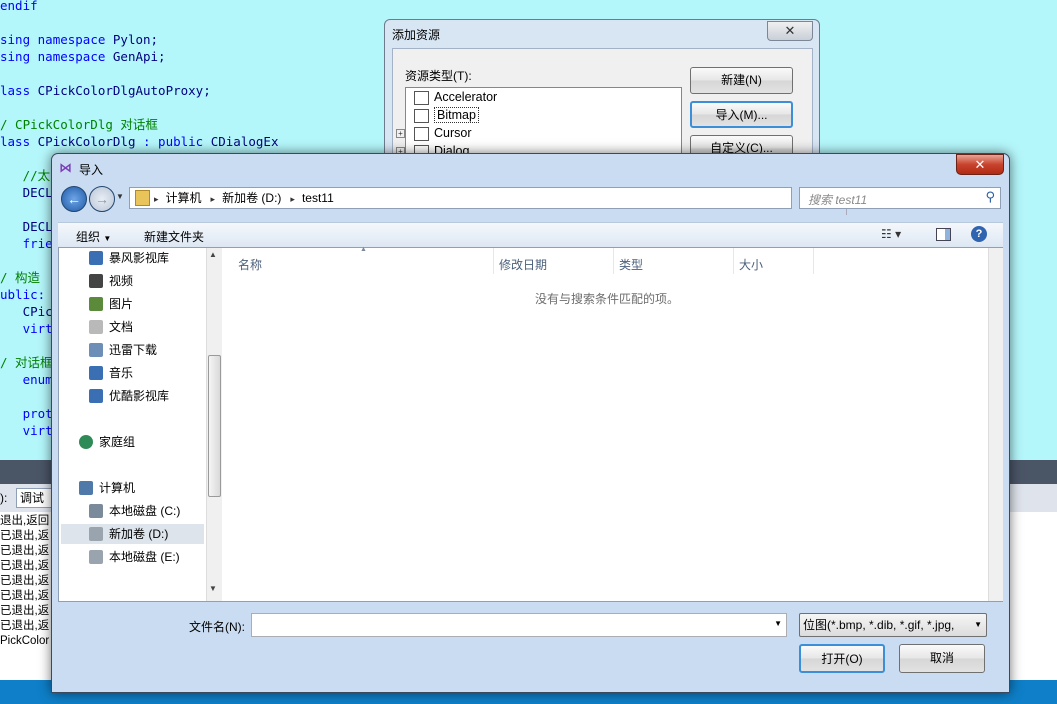  I want to click on video-icon, so click(96, 281).